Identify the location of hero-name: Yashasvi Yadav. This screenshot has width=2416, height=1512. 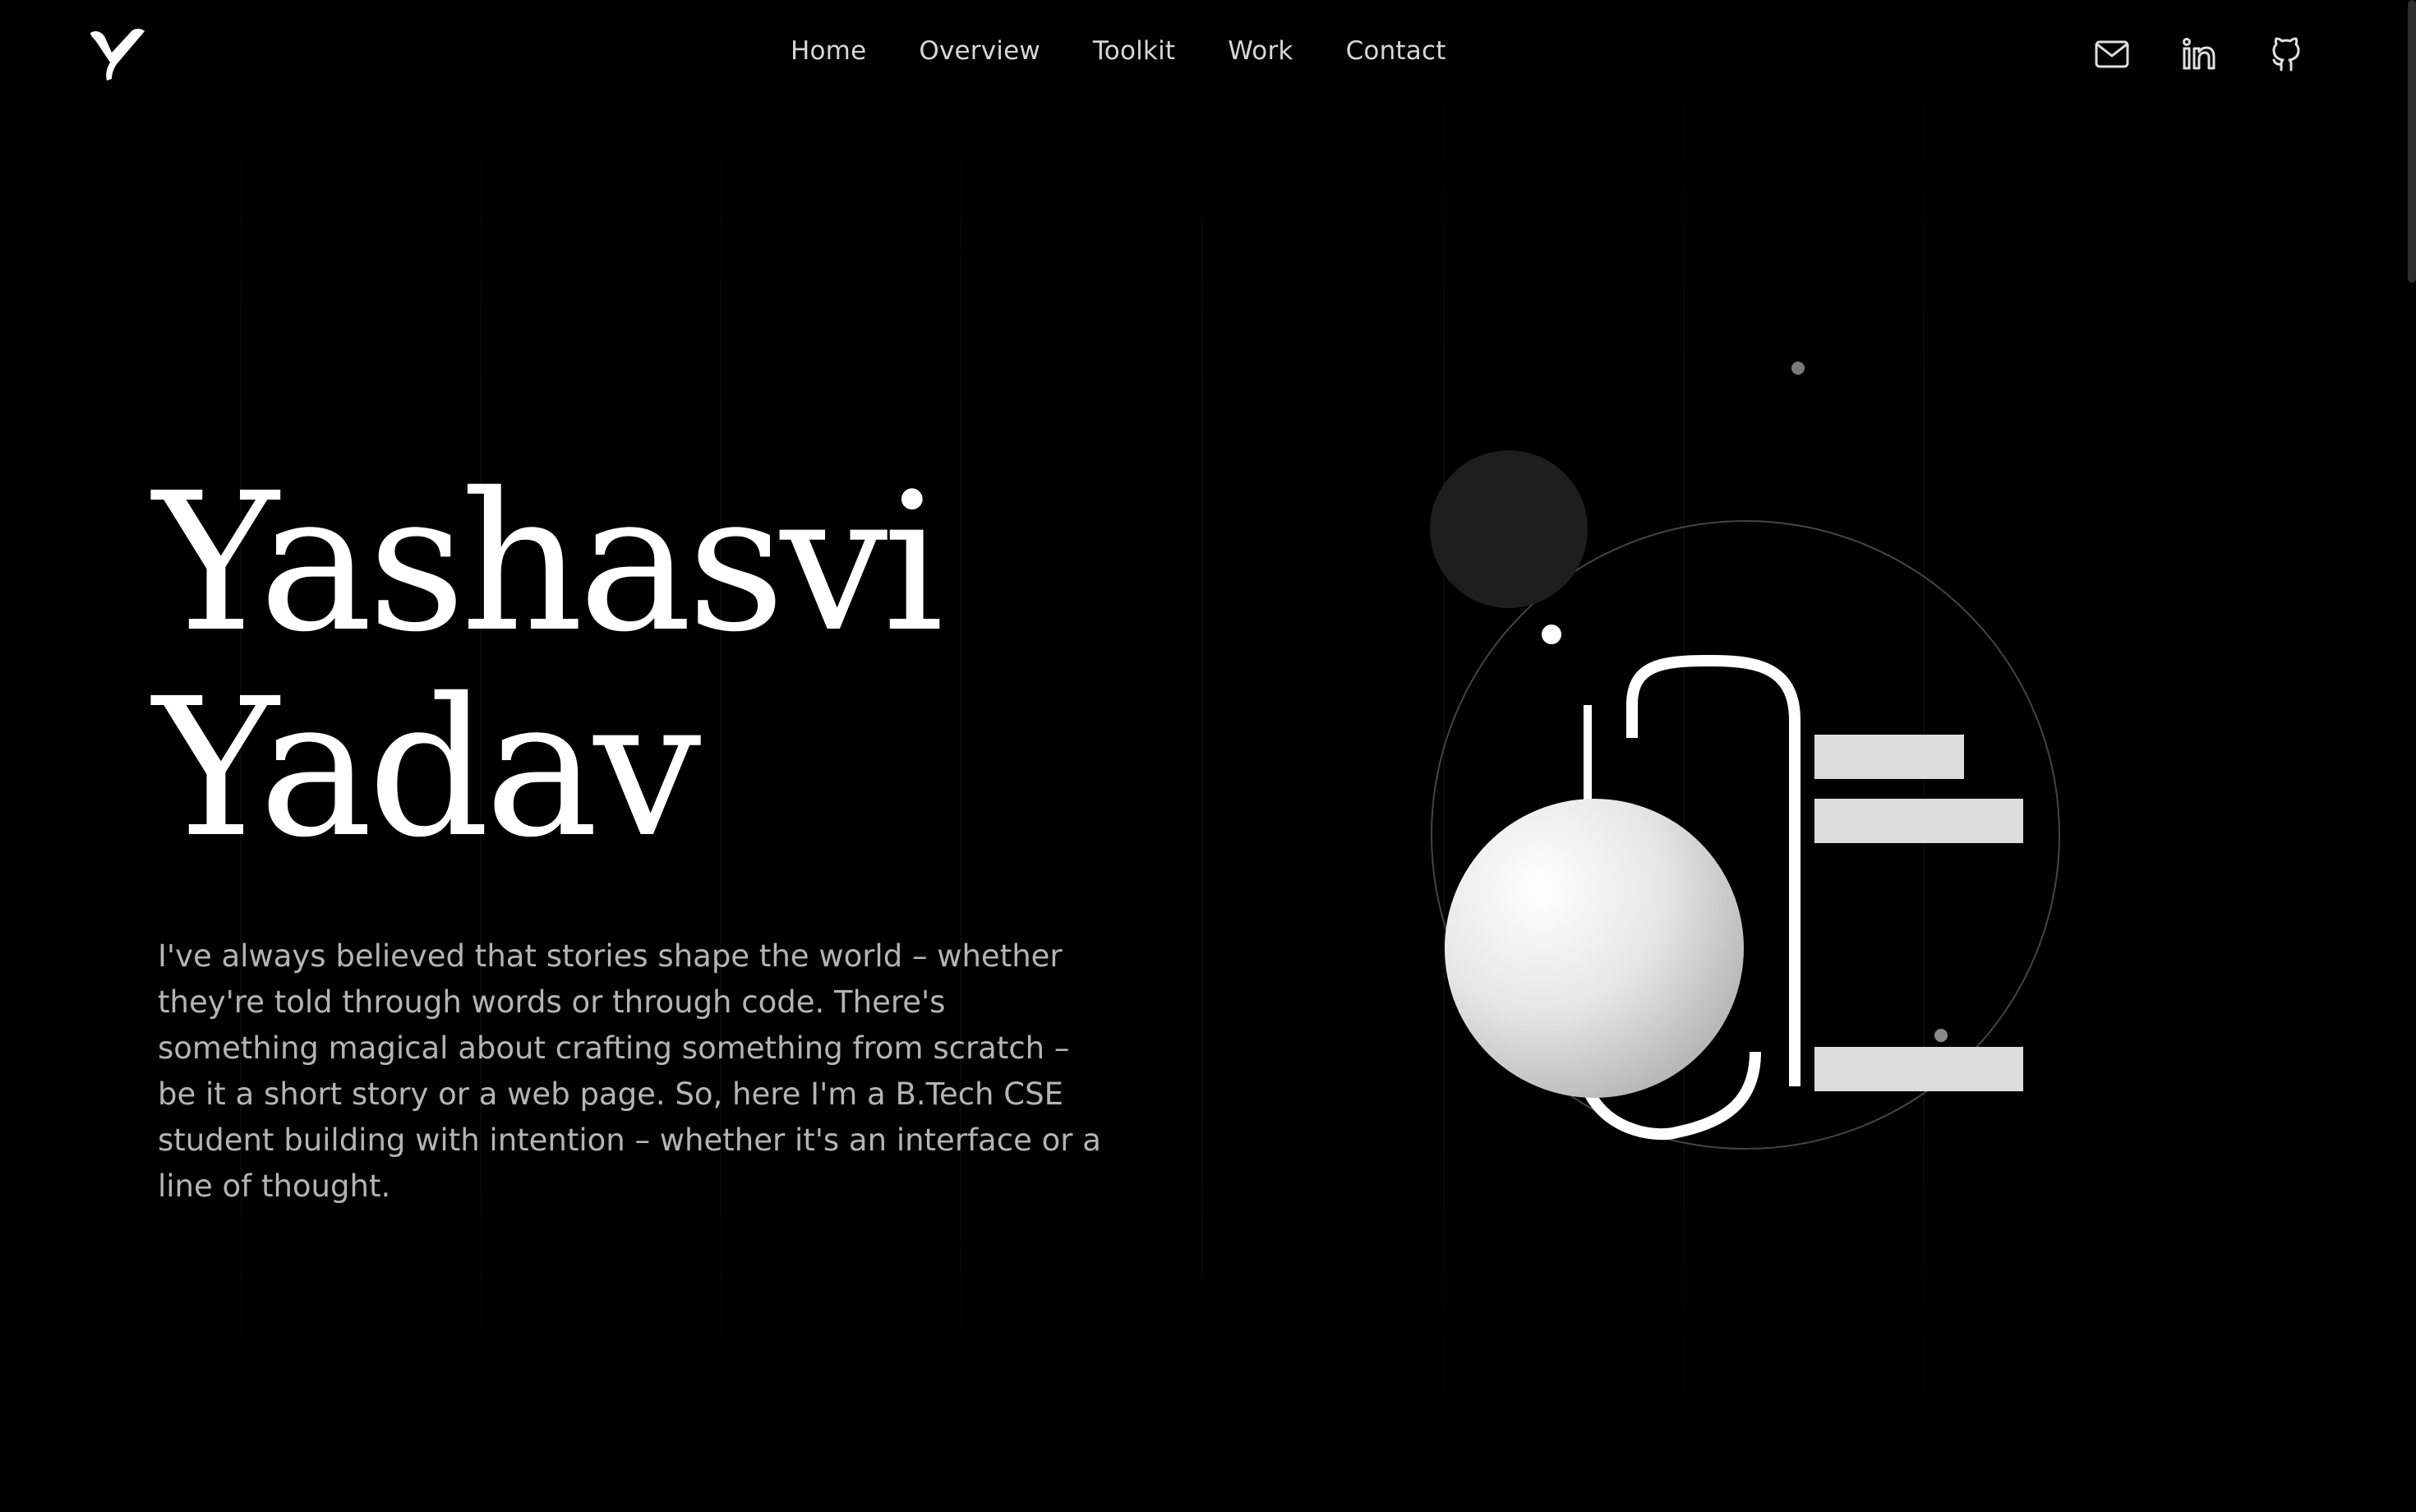
(548, 665).